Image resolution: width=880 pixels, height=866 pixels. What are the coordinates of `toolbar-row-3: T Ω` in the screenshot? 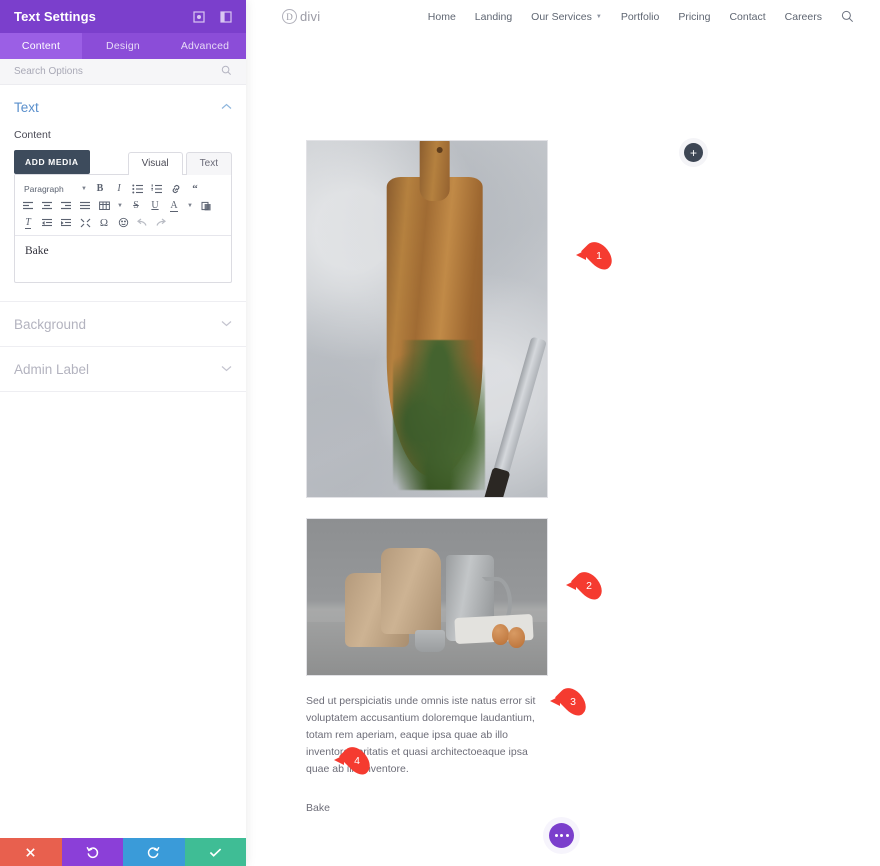 It's located at (123, 222).